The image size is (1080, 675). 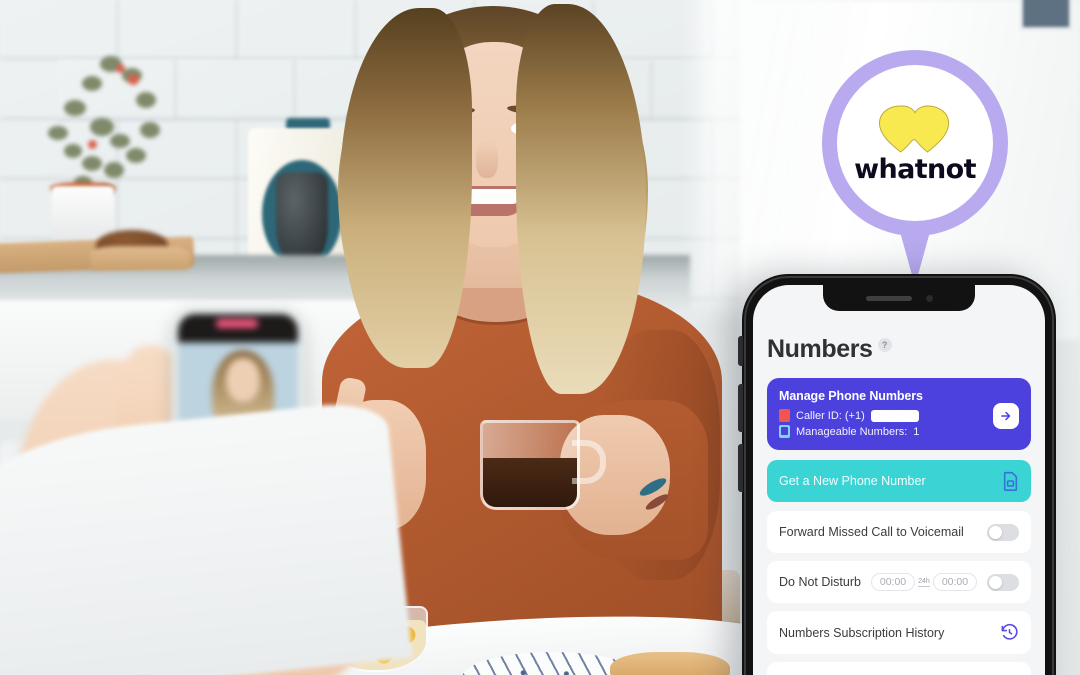 I want to click on help-icon: ?, so click(x=884, y=345).